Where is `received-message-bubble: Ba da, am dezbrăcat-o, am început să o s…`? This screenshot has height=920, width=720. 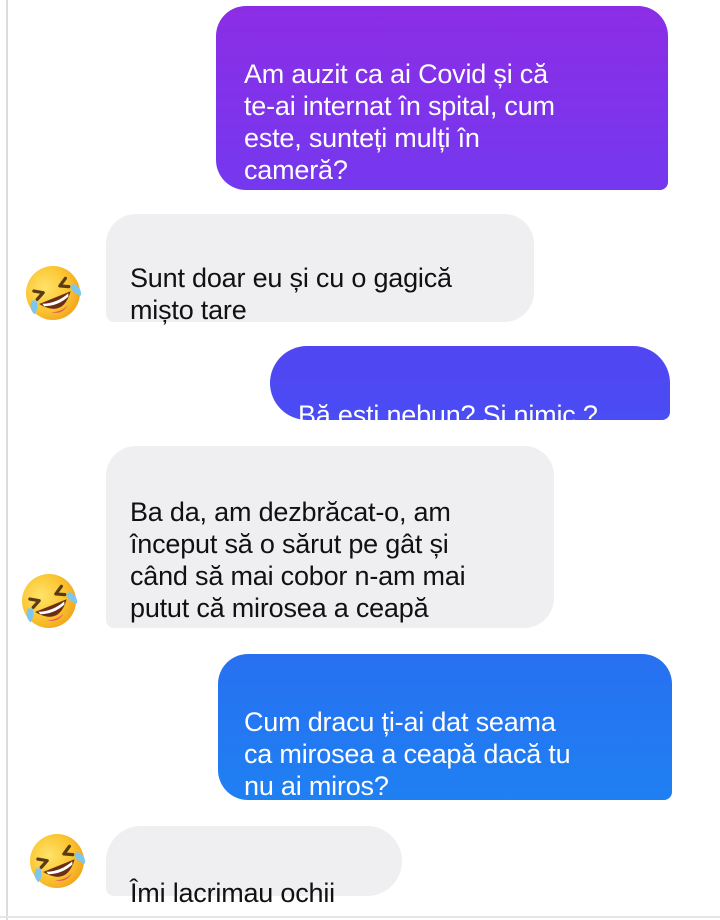
received-message-bubble: Ba da, am dezbrăcat-o, am început să o s… is located at coordinates (330, 537).